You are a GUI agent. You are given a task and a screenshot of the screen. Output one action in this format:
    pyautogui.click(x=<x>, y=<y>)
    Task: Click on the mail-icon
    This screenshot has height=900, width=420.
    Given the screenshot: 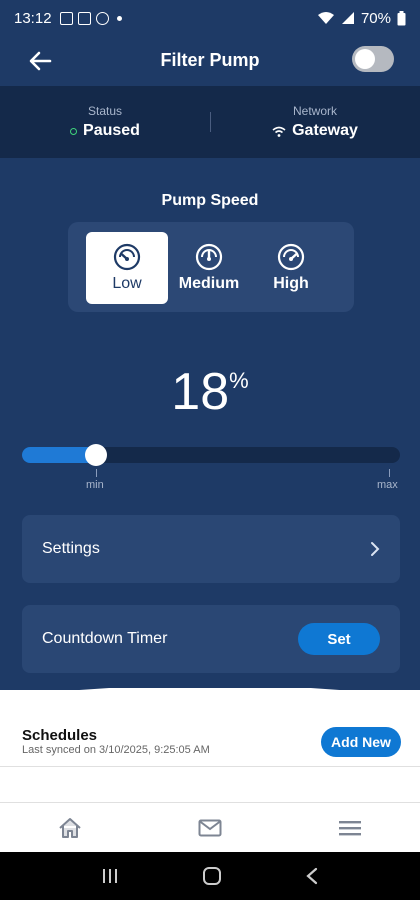 What is the action you would take?
    pyautogui.click(x=210, y=827)
    